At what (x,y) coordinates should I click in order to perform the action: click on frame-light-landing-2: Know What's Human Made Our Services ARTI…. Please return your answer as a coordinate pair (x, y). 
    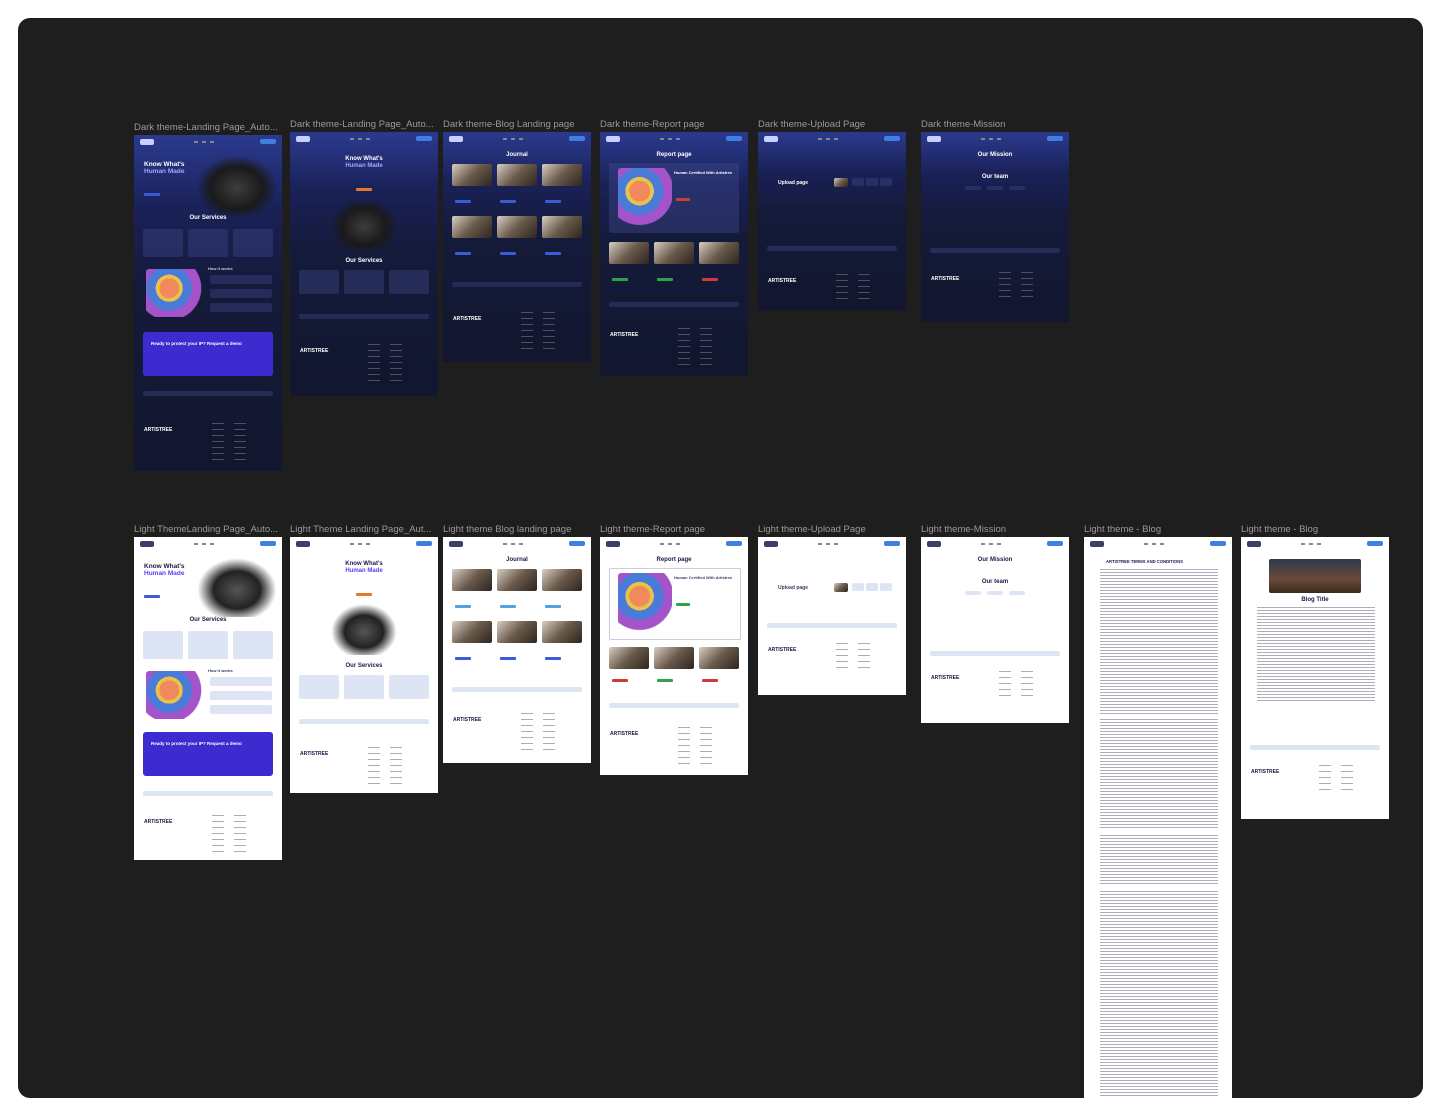
    Looking at the image, I should click on (364, 665).